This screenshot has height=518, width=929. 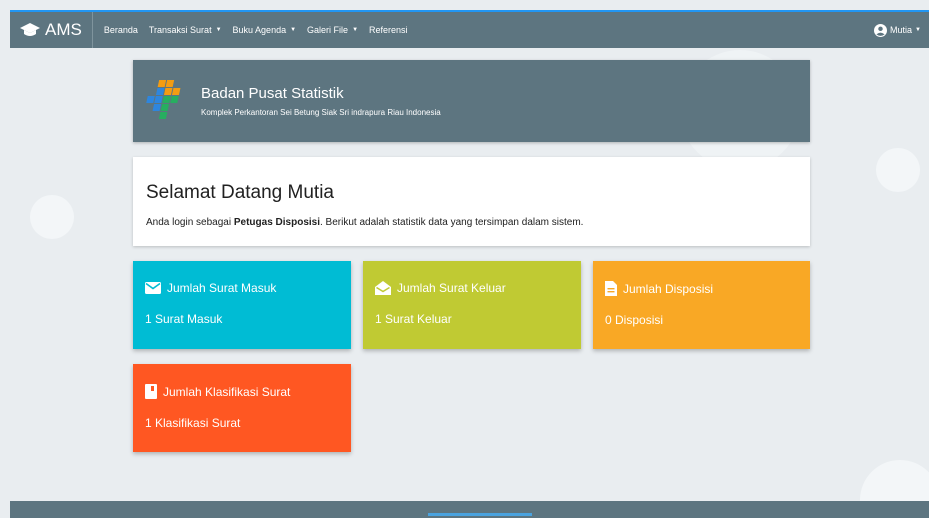 I want to click on welcome-title: Selamat Datang Mutia, so click(x=240, y=192).